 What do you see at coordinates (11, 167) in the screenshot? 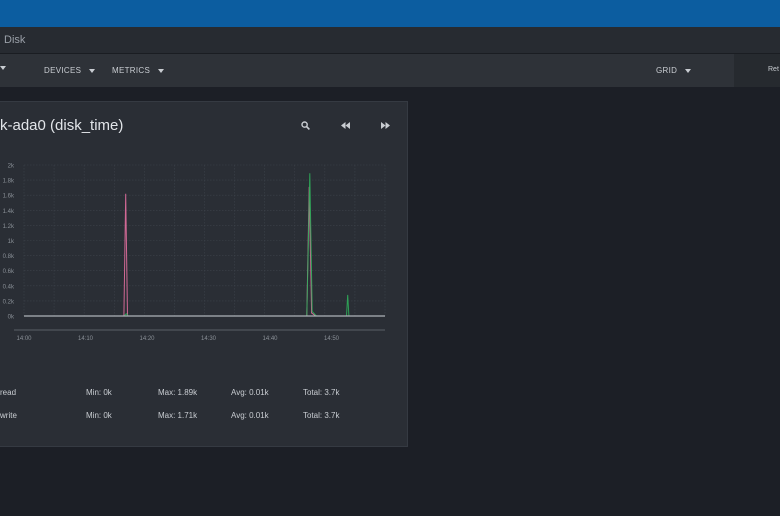
I see `y-tick-label: 2k` at bounding box center [11, 167].